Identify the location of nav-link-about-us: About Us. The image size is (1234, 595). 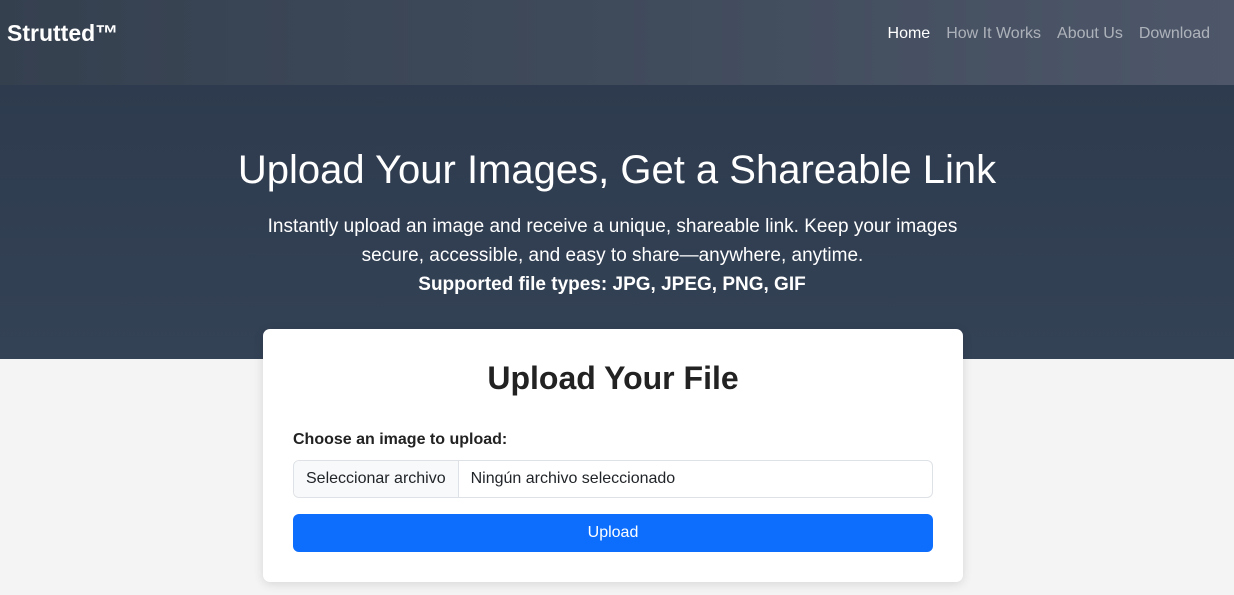
(1090, 33).